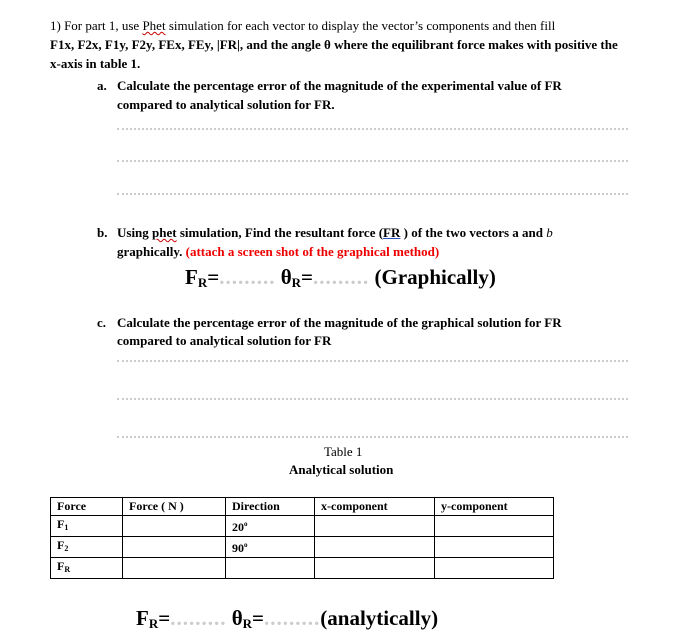  What do you see at coordinates (102, 232) in the screenshot?
I see `part-b-marker: b.` at bounding box center [102, 232].